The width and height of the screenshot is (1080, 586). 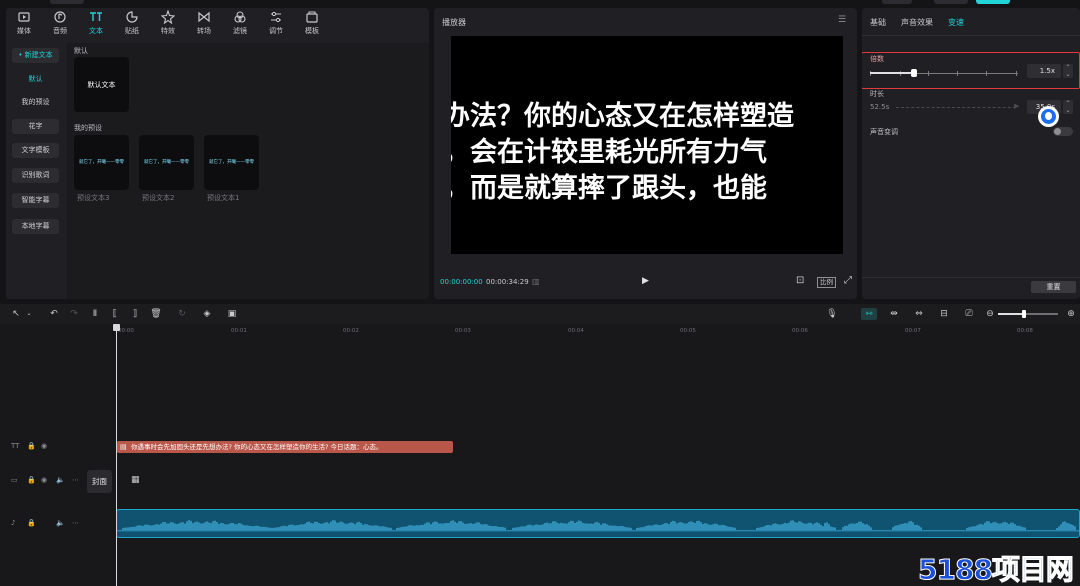 What do you see at coordinates (35, 226) in the screenshot?
I see `nav-local-subtitles: 本地字幕` at bounding box center [35, 226].